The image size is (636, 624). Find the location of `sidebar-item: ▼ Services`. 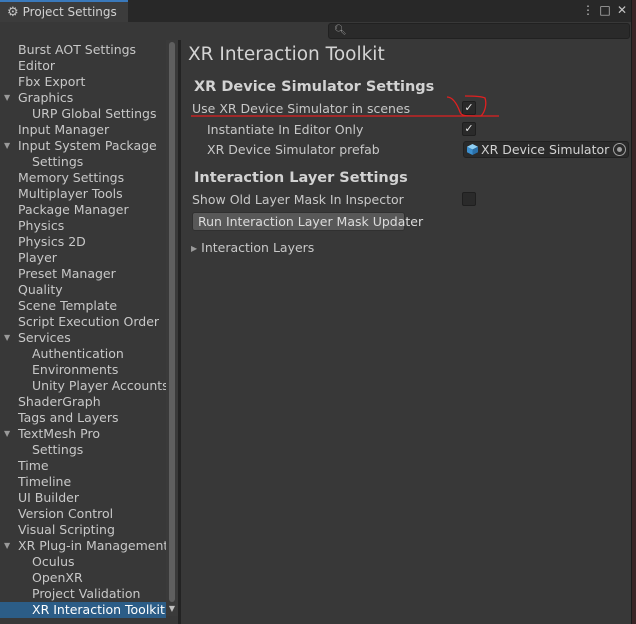

sidebar-item: ▼ Services is located at coordinates (83, 338).